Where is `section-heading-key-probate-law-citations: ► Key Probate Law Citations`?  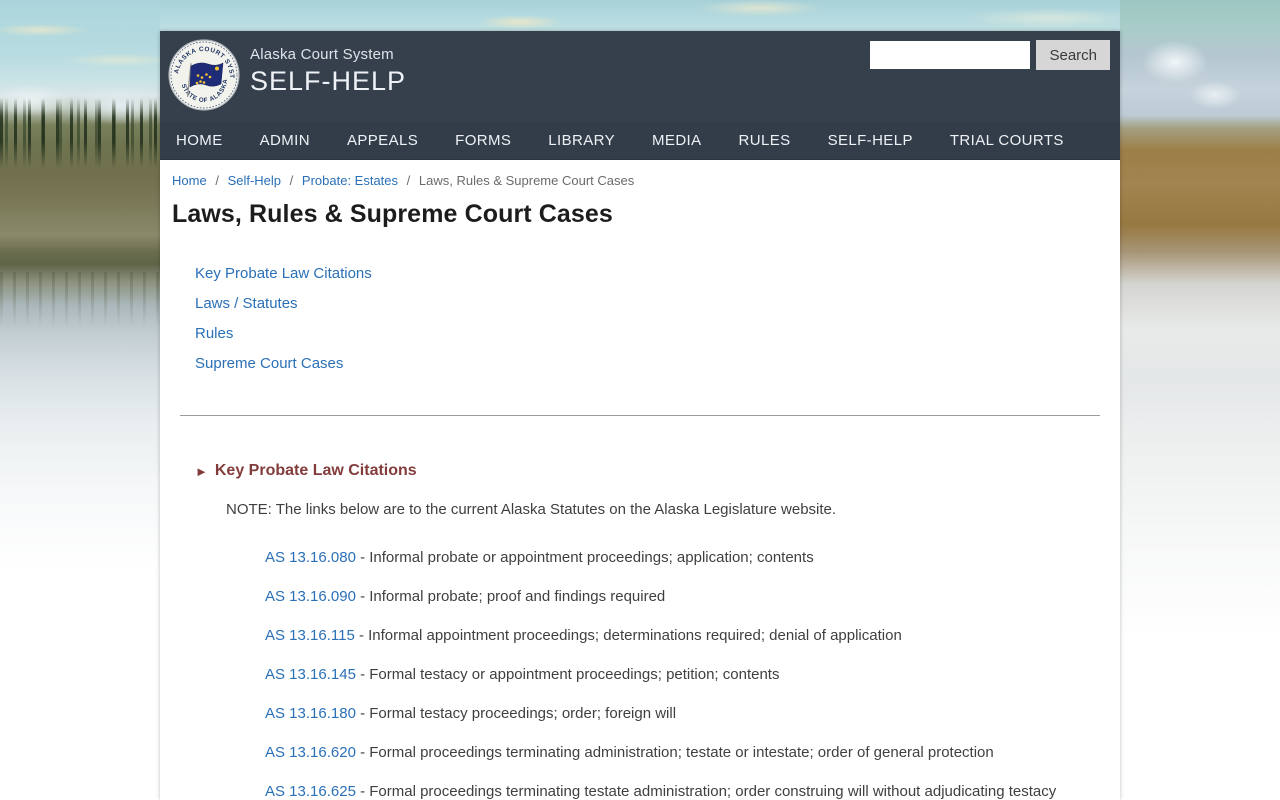
section-heading-key-probate-law-citations: ► Key Probate Law Citations is located at coordinates (647, 471).